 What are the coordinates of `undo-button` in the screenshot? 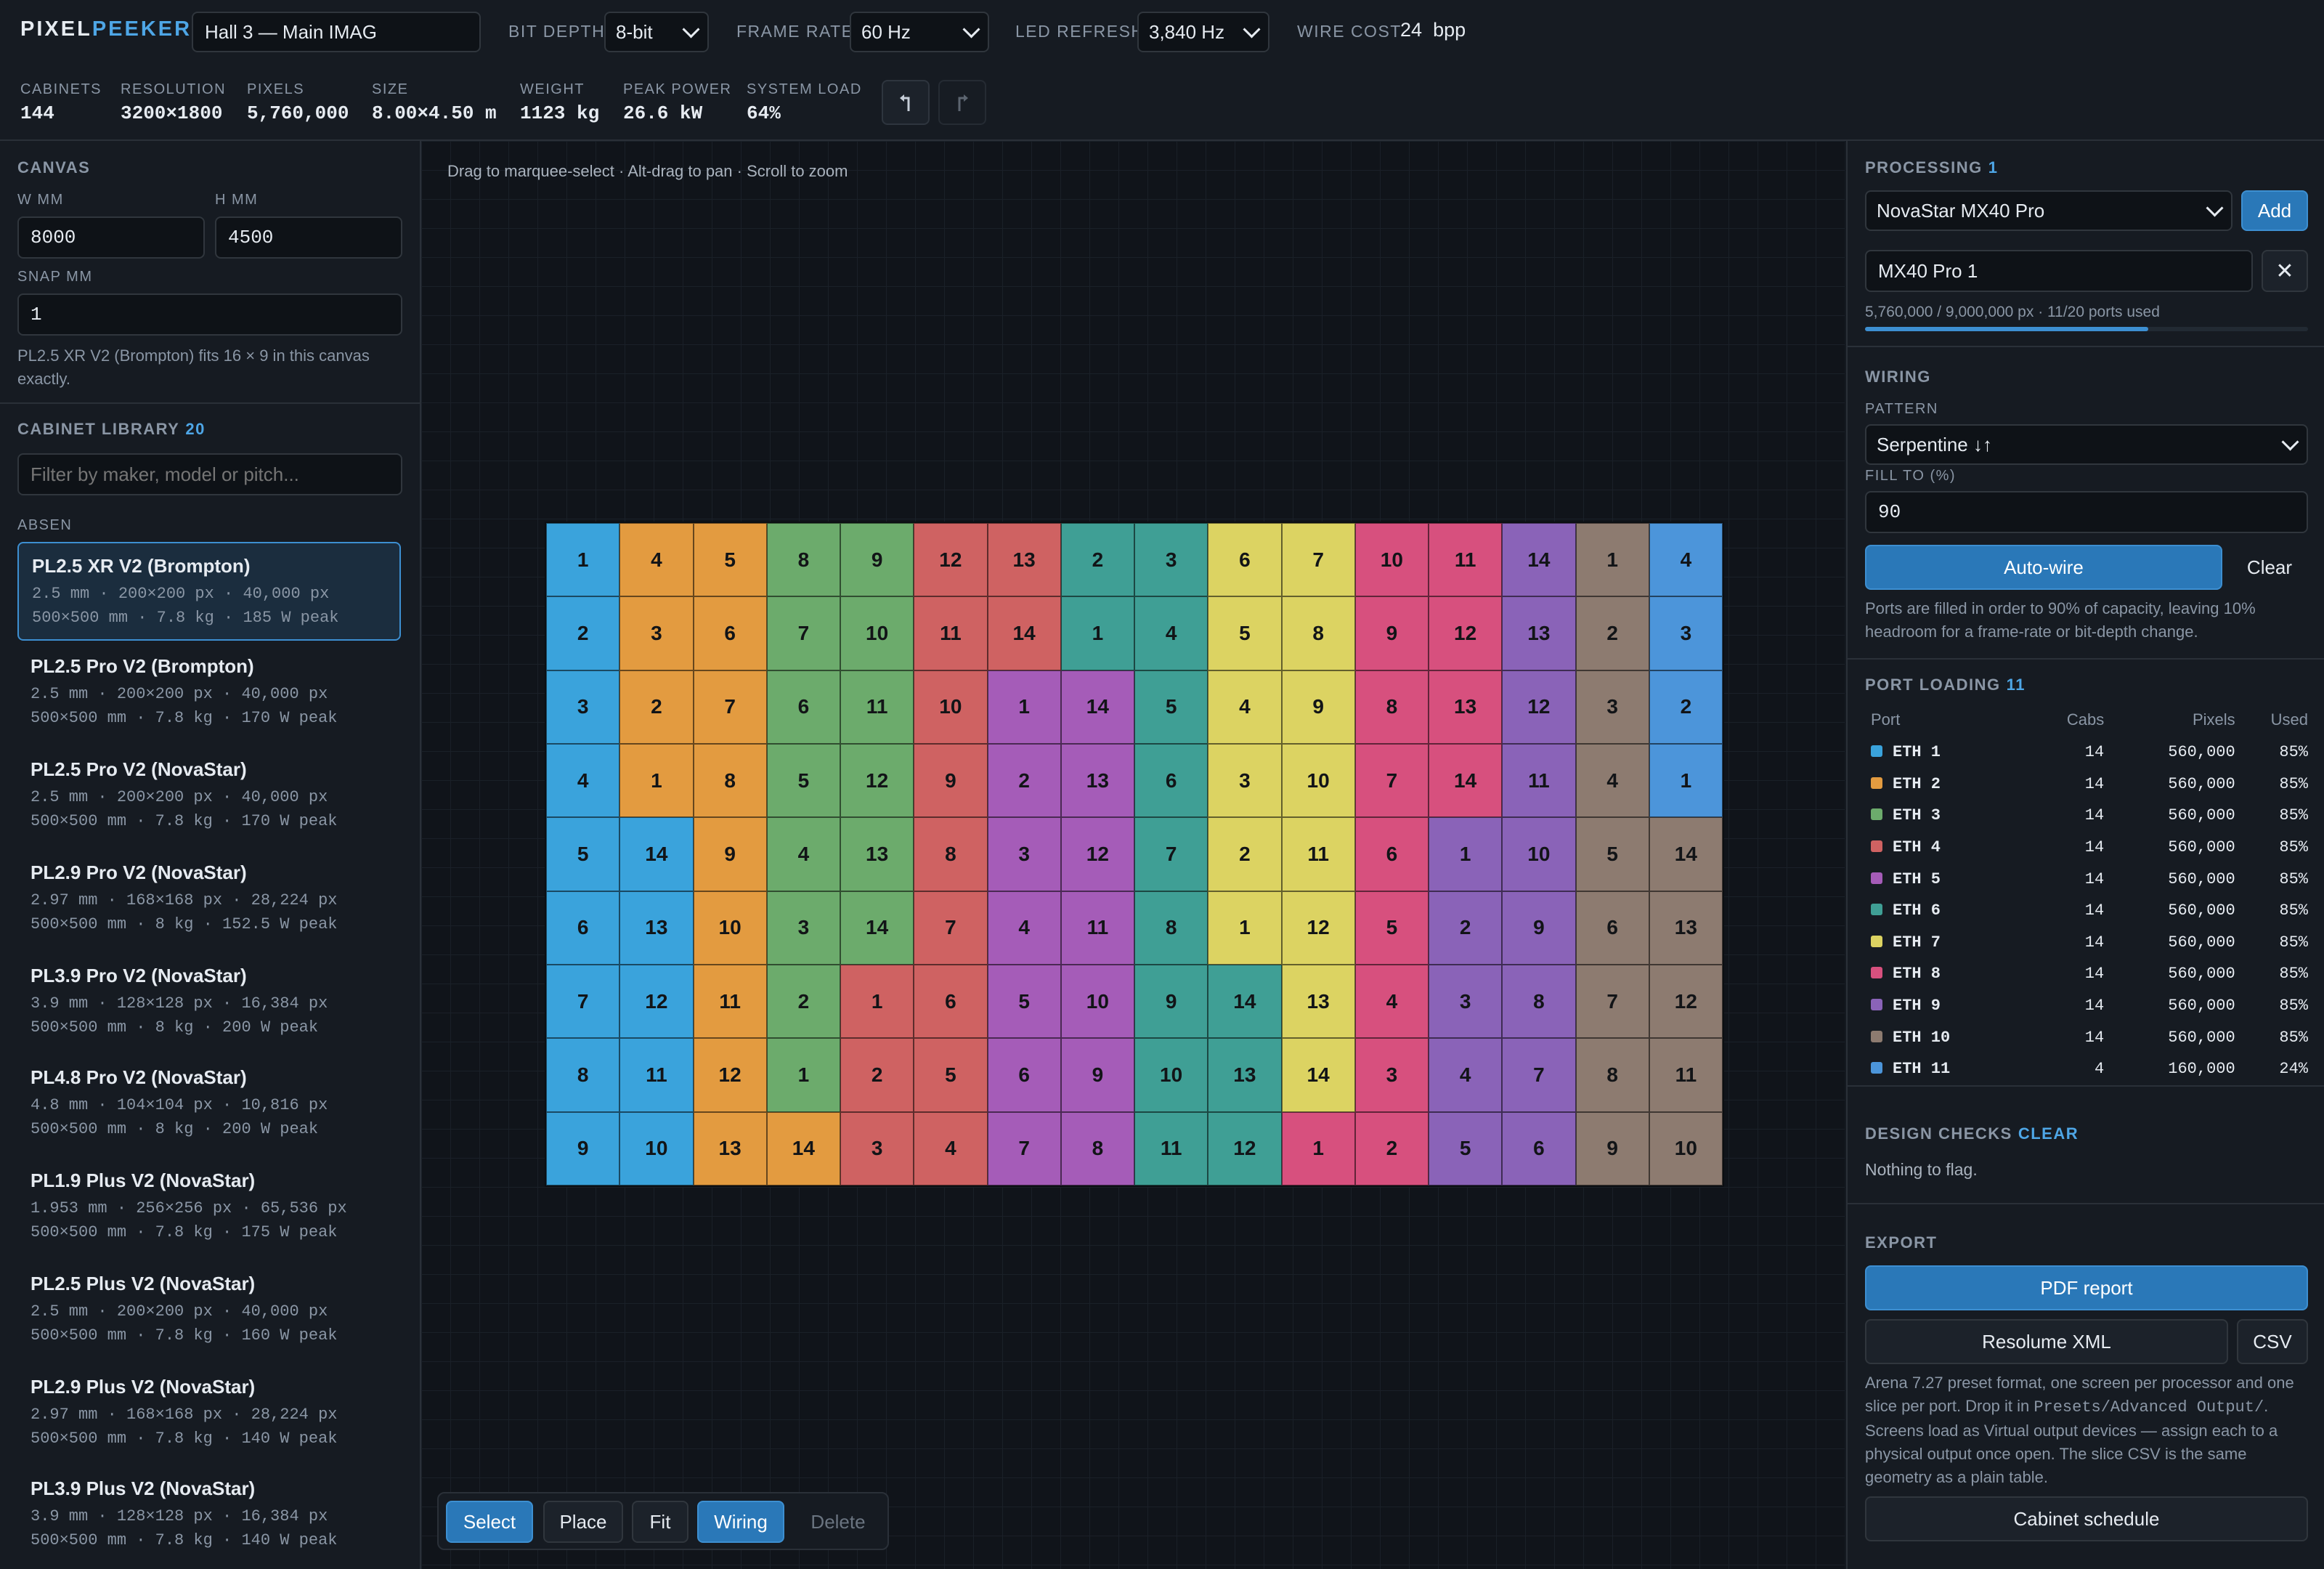 It's located at (906, 102).